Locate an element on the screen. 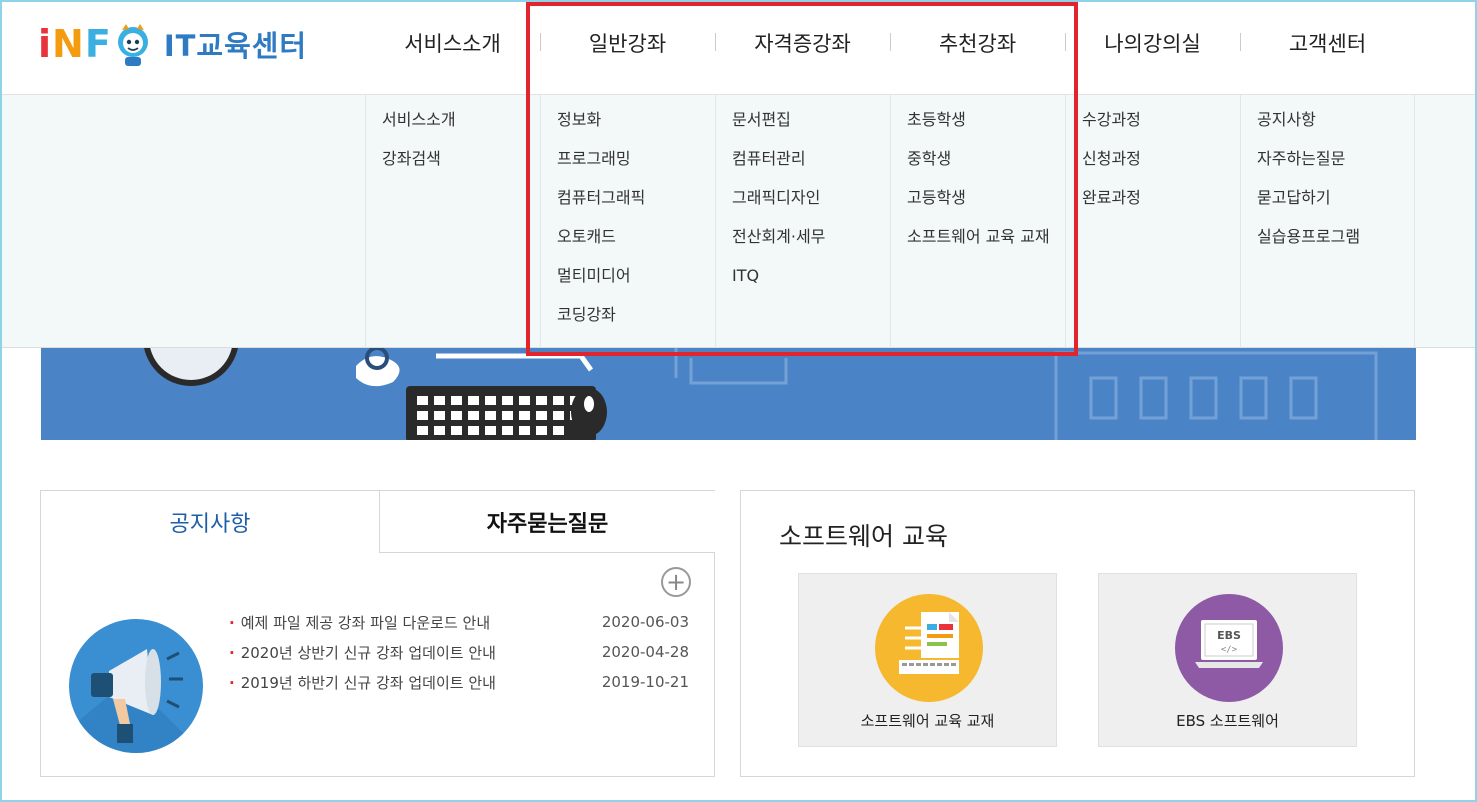 This screenshot has height=802, width=1477. submenu-support: 공지사항 자주하는질문 묻고답하기 실습용프로그램 is located at coordinates (1327, 221).